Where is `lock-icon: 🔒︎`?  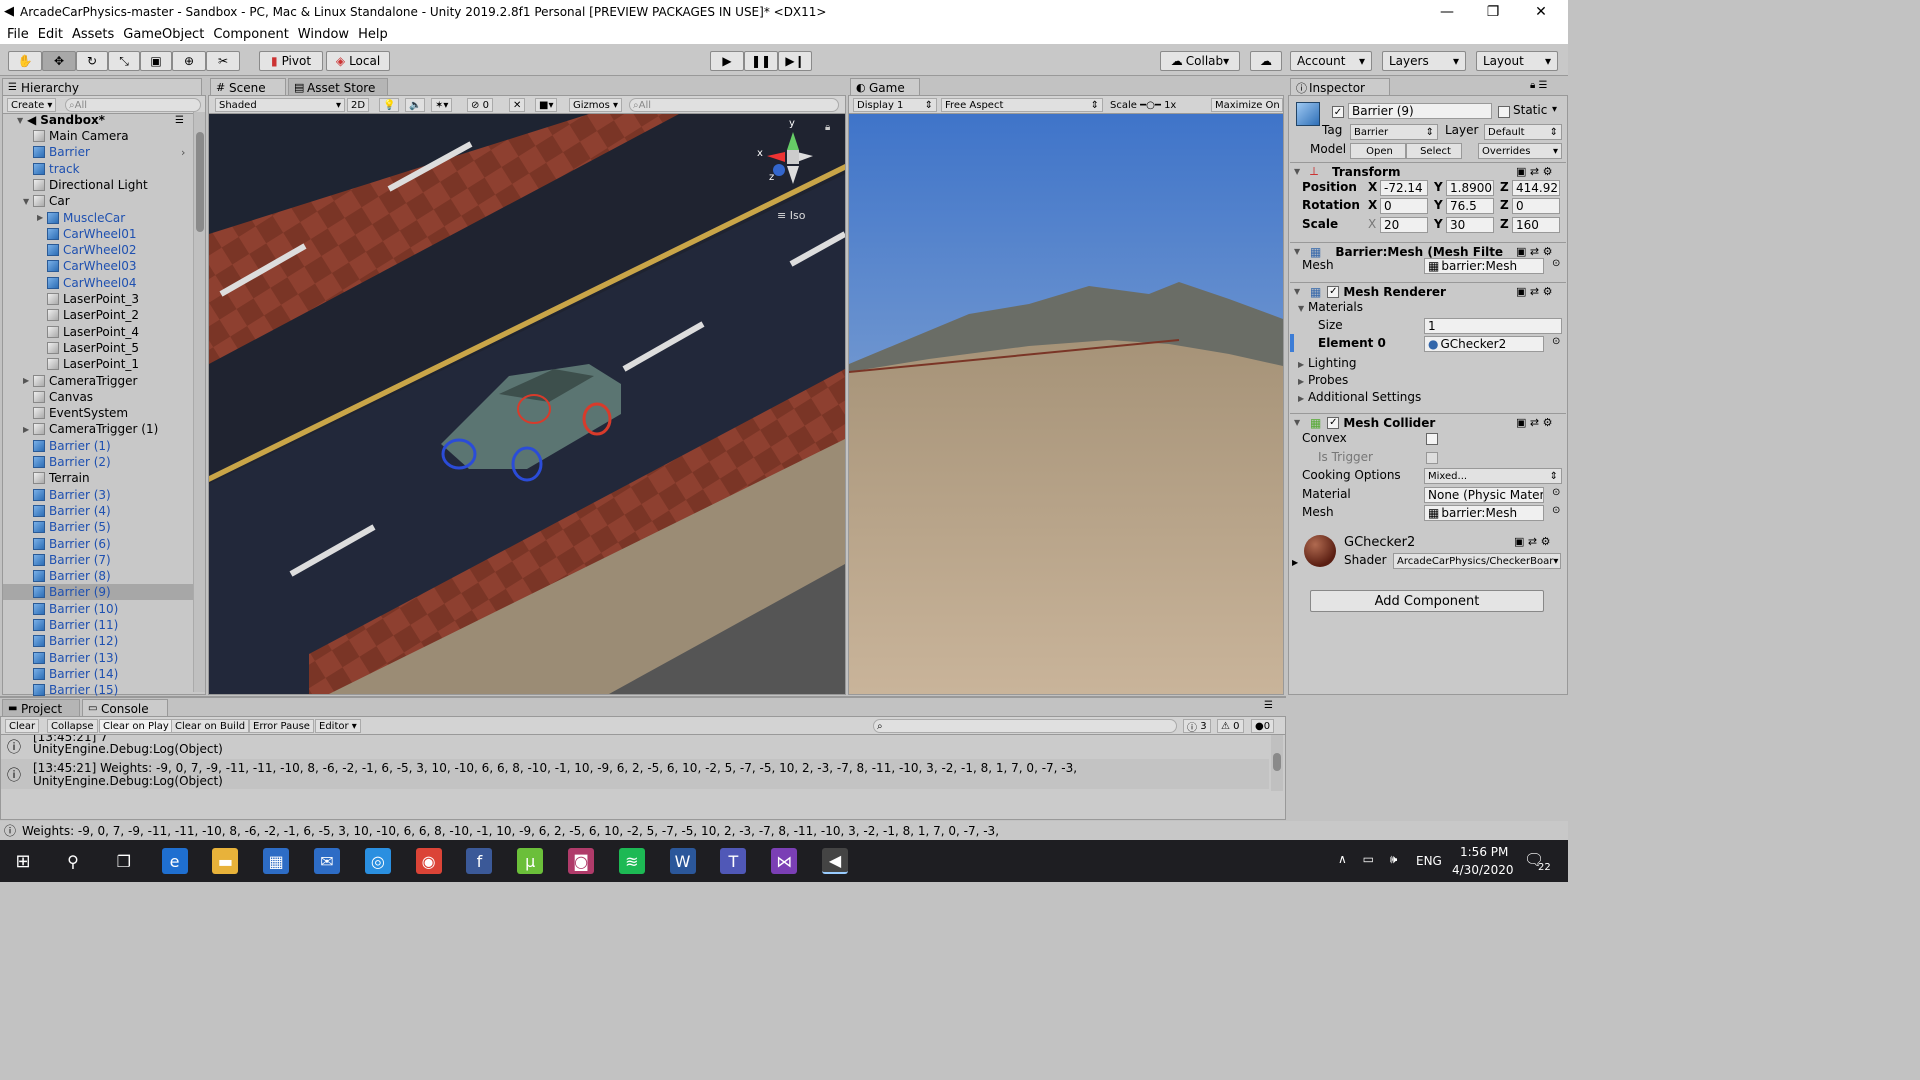
lock-icon: 🔒︎ is located at coordinates (827, 127).